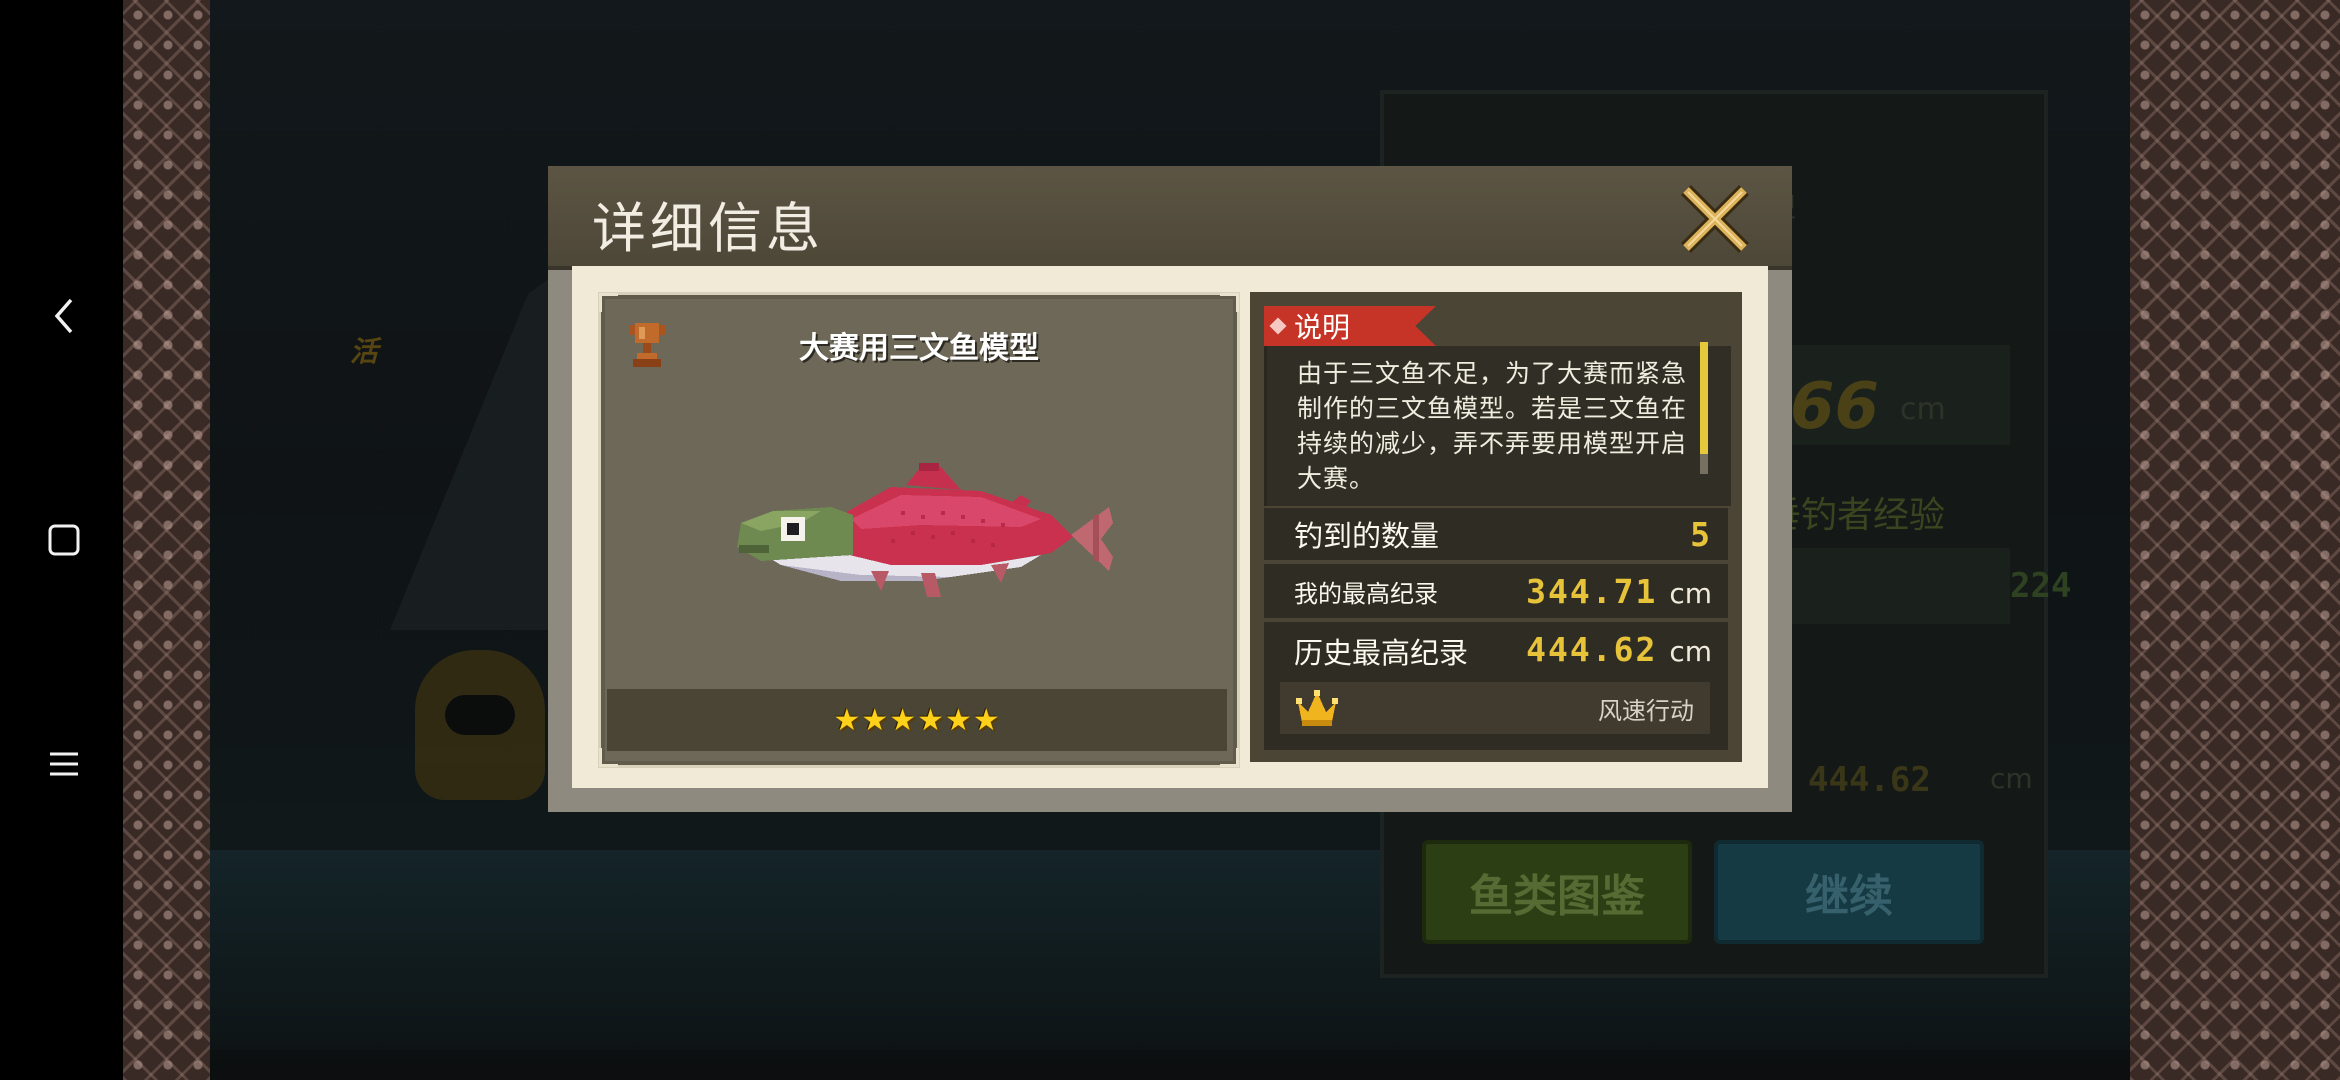 This screenshot has width=2340, height=1080. Describe the element at coordinates (608, 302) in the screenshot. I see `card-corner-tl` at that location.